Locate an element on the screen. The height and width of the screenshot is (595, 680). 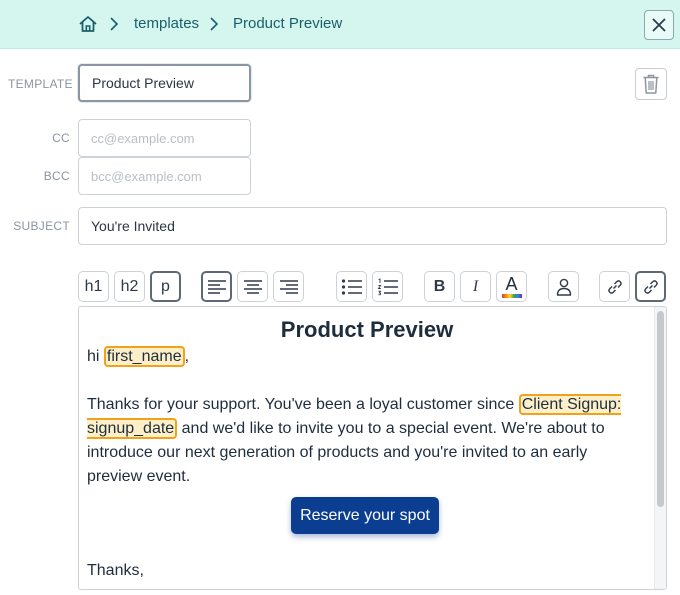
numbered-list-icon is located at coordinates (387, 286).